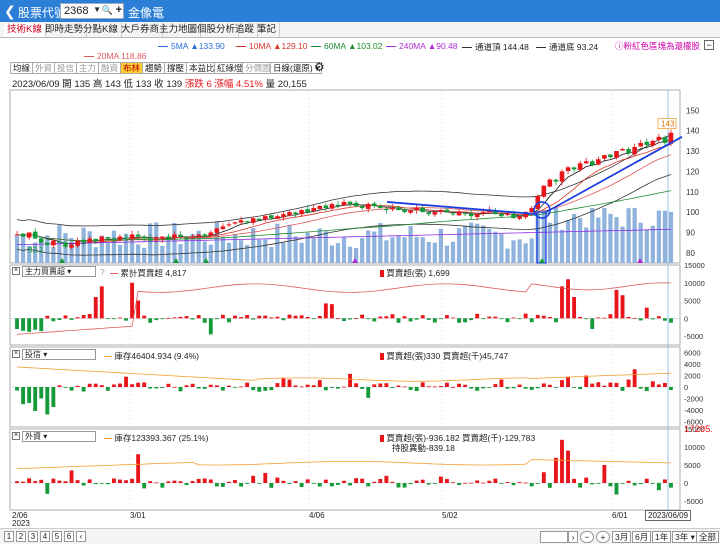 The width and height of the screenshot is (720, 544). I want to click on close-panel4-icon: ×, so click(16, 436).